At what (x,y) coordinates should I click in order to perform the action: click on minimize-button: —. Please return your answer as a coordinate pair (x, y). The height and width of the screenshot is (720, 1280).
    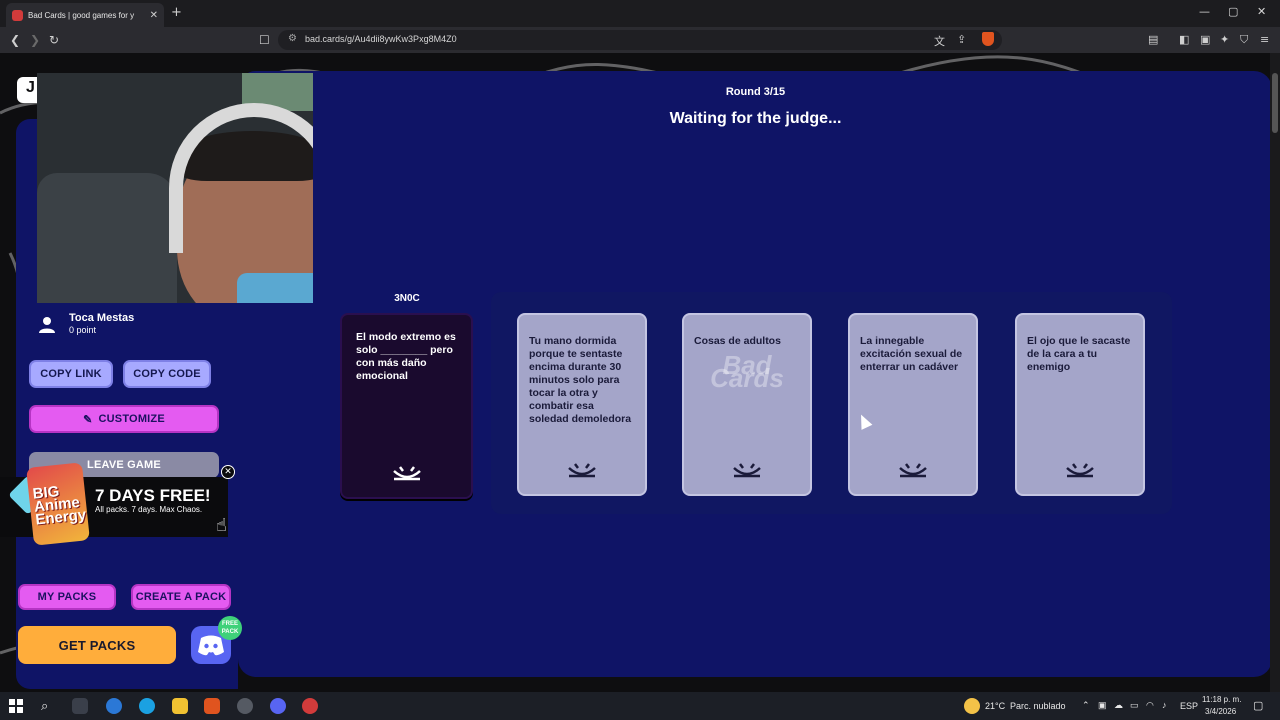
    Looking at the image, I should click on (1204, 11).